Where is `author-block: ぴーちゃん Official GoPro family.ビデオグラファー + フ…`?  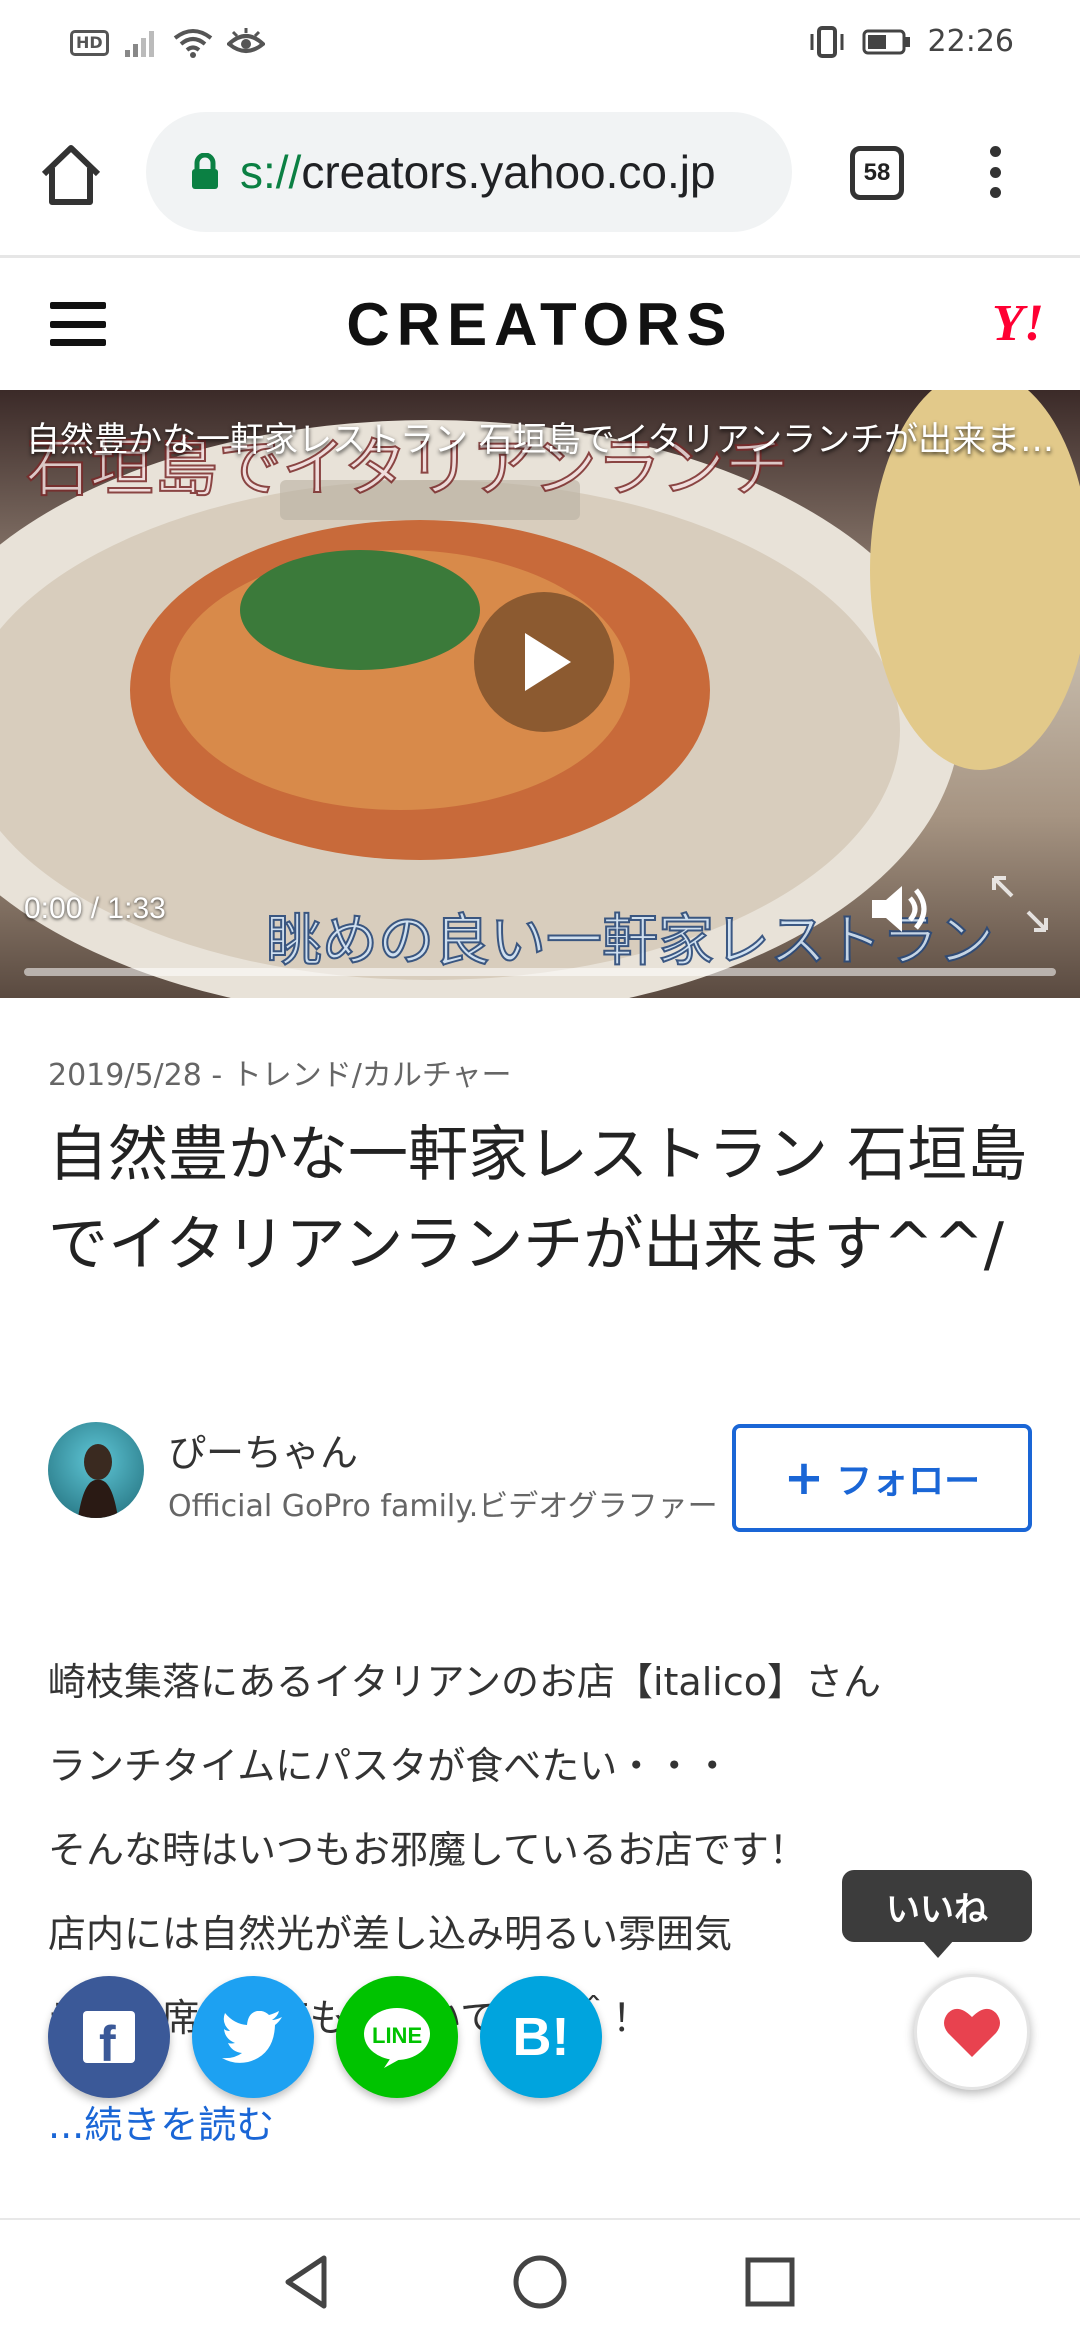 author-block: ぴーちゃん Official GoPro family.ビデオグラファー + フ… is located at coordinates (548, 1493).